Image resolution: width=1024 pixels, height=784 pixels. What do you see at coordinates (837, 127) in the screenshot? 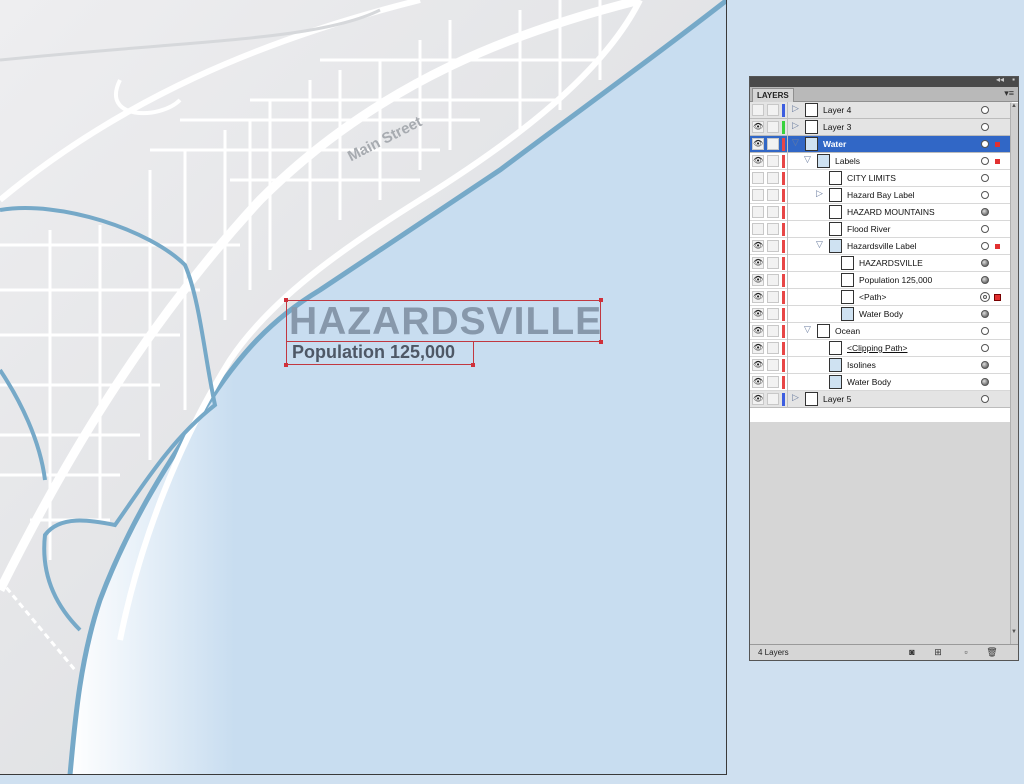
I see `layer-name: Layer 3` at bounding box center [837, 127].